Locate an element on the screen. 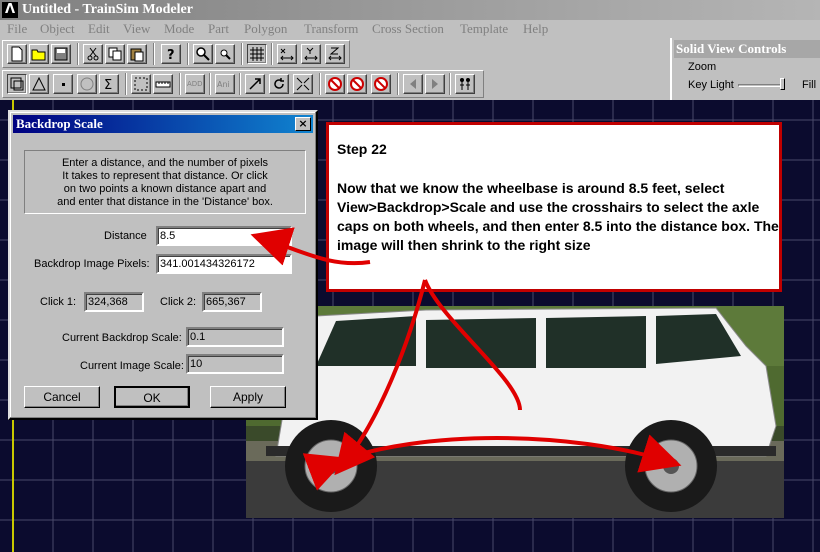  backdrop-scale-label: Current Backdrop Scale: is located at coordinates (122, 338).